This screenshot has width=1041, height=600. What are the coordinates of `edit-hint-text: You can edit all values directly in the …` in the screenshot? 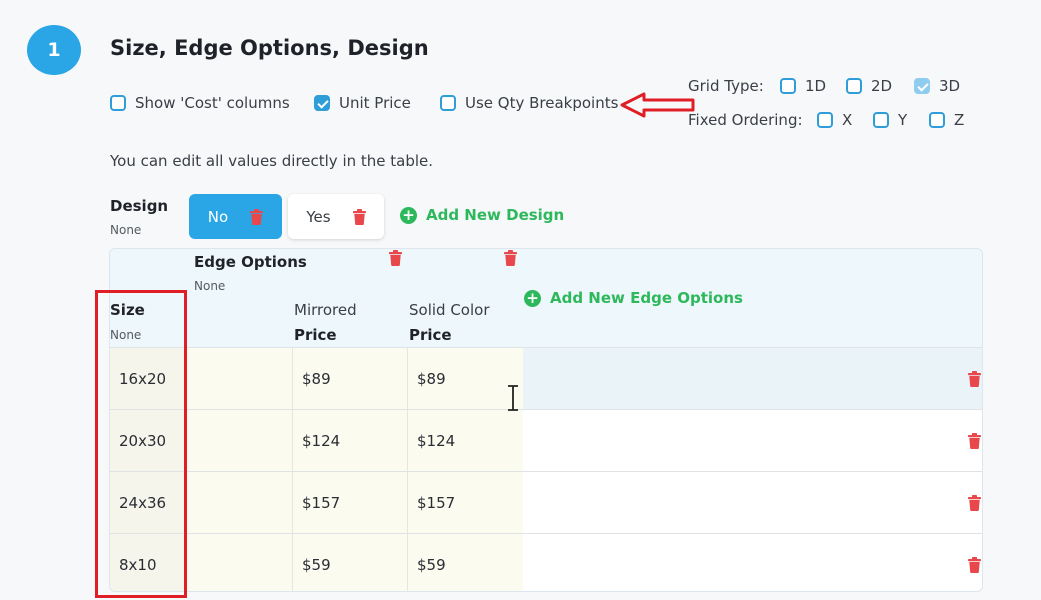 It's located at (272, 161).